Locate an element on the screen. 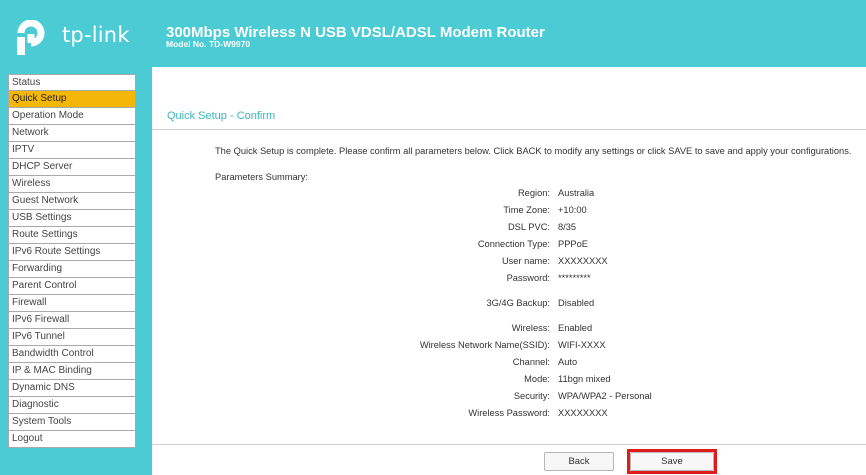 Image resolution: width=866 pixels, height=475 pixels. sidebar-item-guest-network: Guest Network is located at coordinates (72, 201).